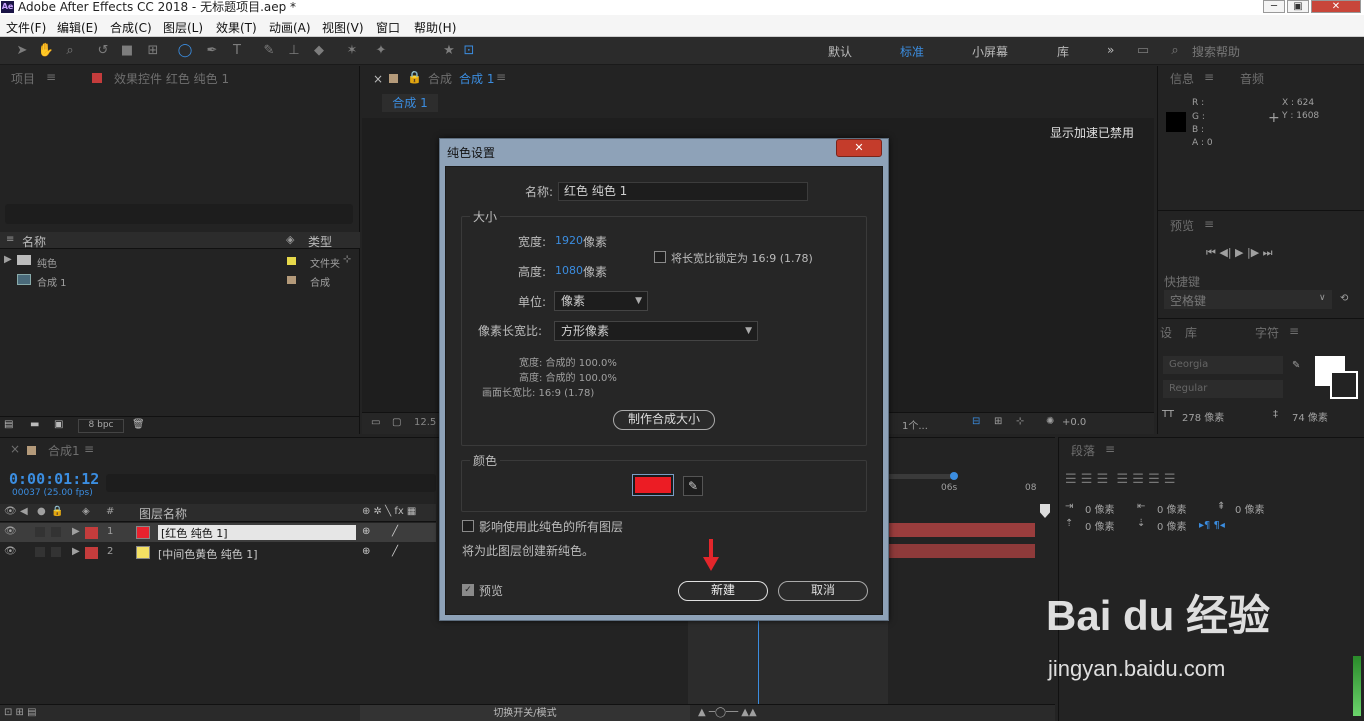 Image resolution: width=1364 pixels, height=721 pixels. I want to click on font-size-value: 278 像素, so click(1203, 416).